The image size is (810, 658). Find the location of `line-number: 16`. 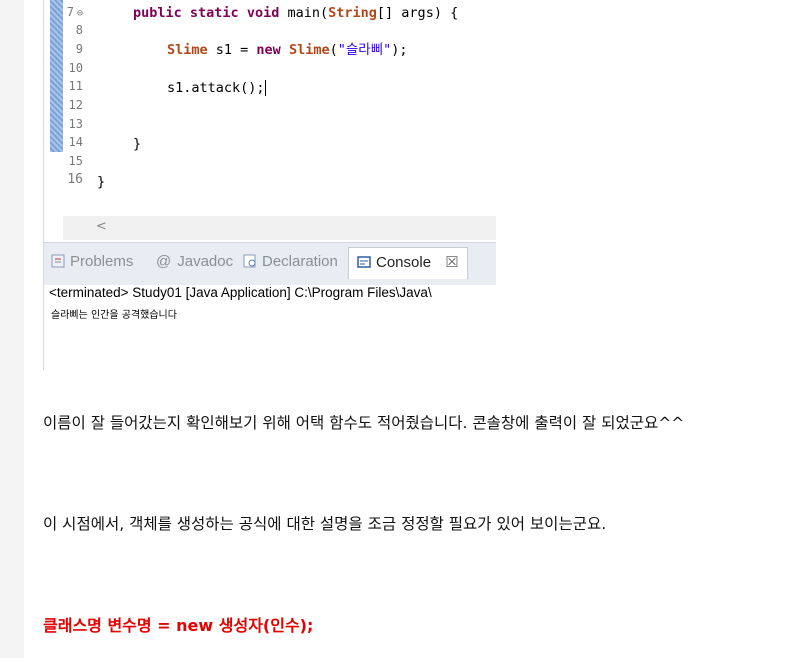

line-number: 16 is located at coordinates (75, 179).